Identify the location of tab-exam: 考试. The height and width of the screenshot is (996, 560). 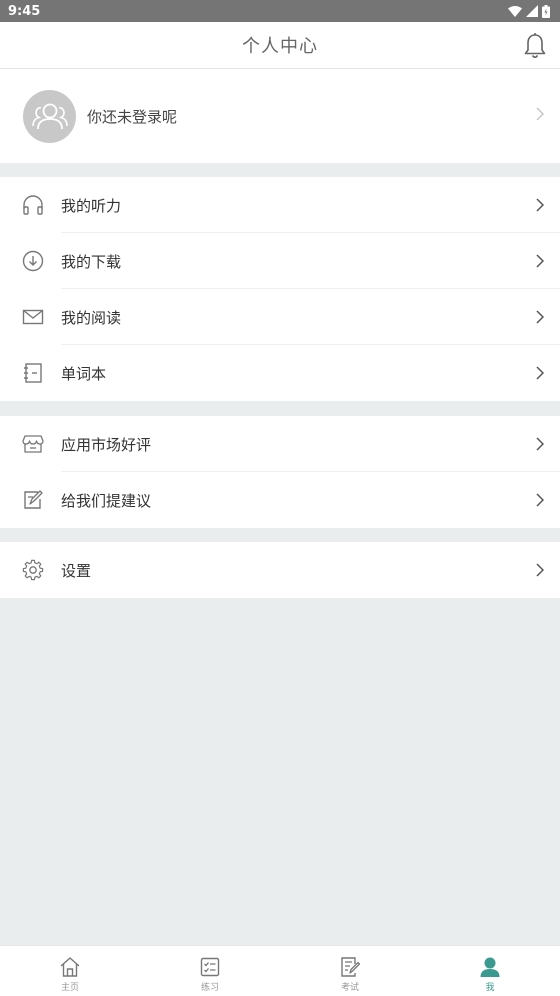
(350, 971).